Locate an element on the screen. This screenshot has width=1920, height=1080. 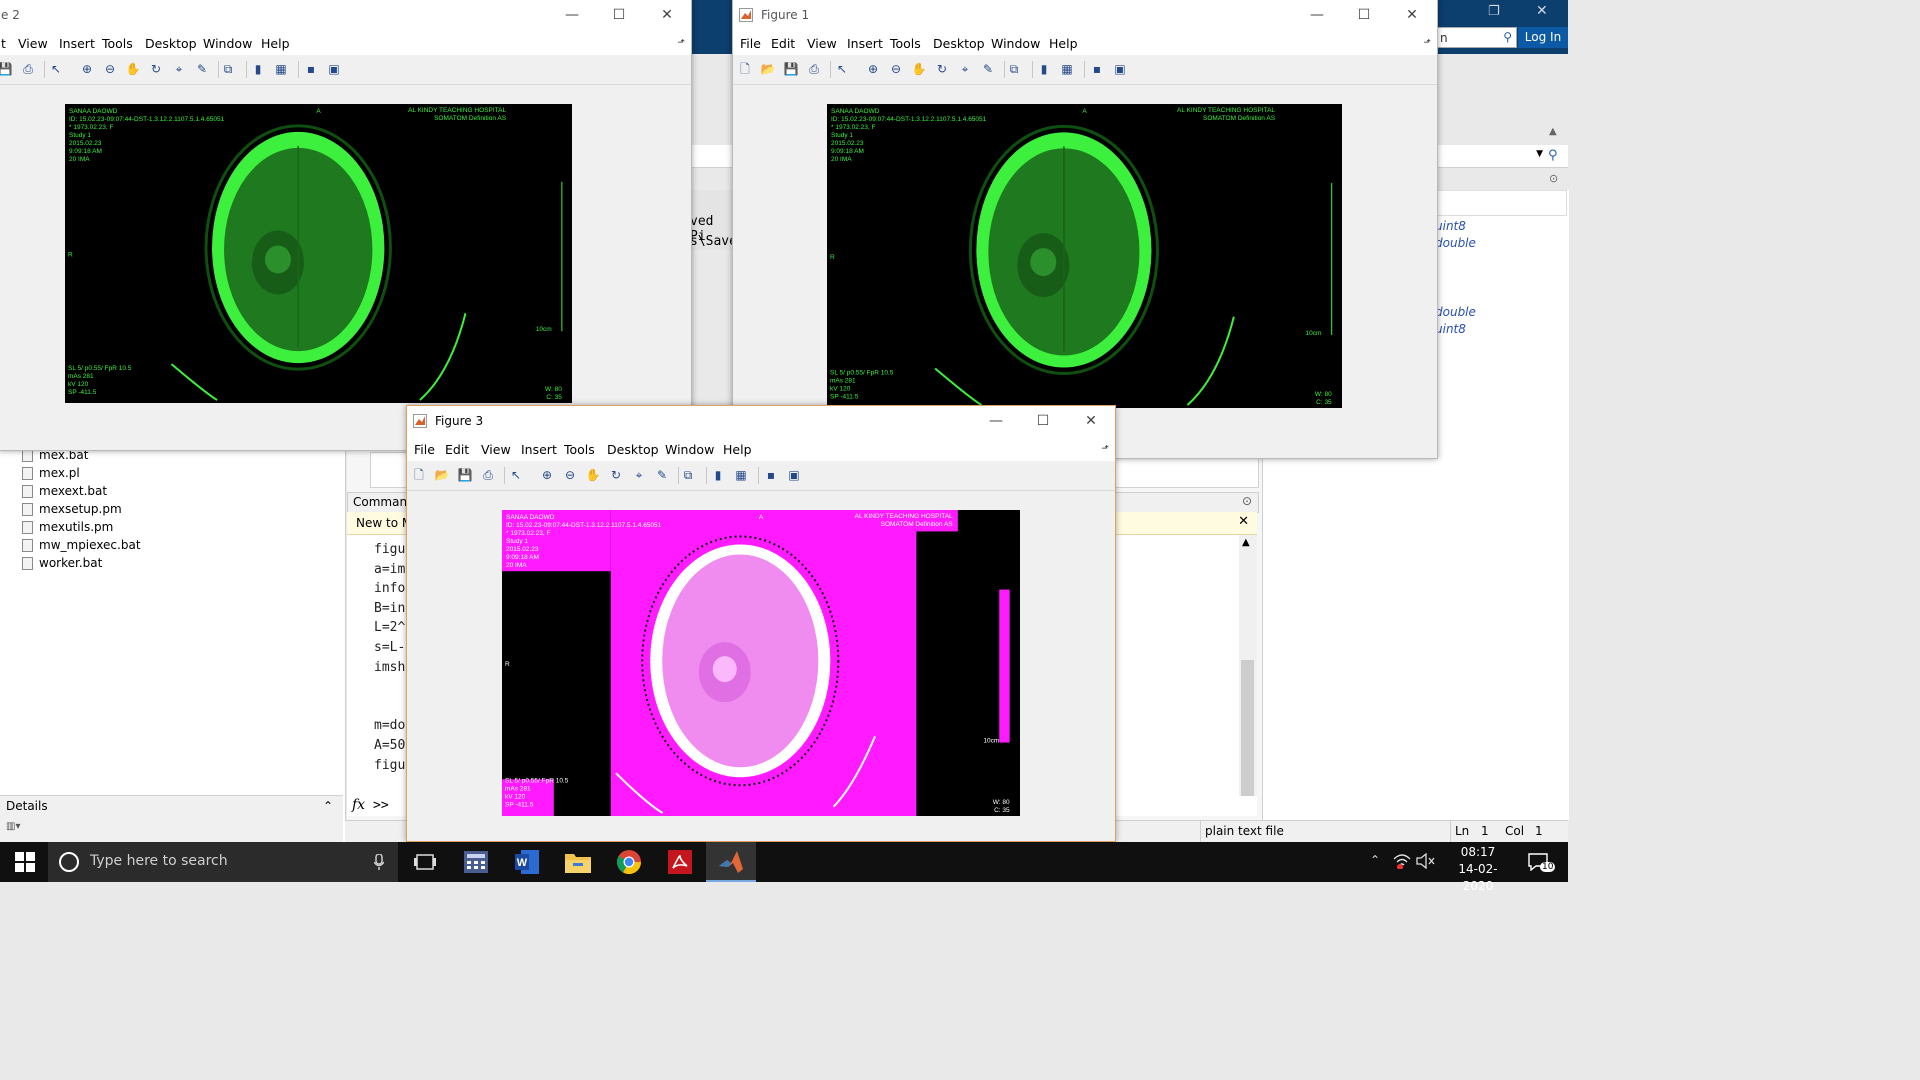
menu-edit: Edit is located at coordinates (783, 43).